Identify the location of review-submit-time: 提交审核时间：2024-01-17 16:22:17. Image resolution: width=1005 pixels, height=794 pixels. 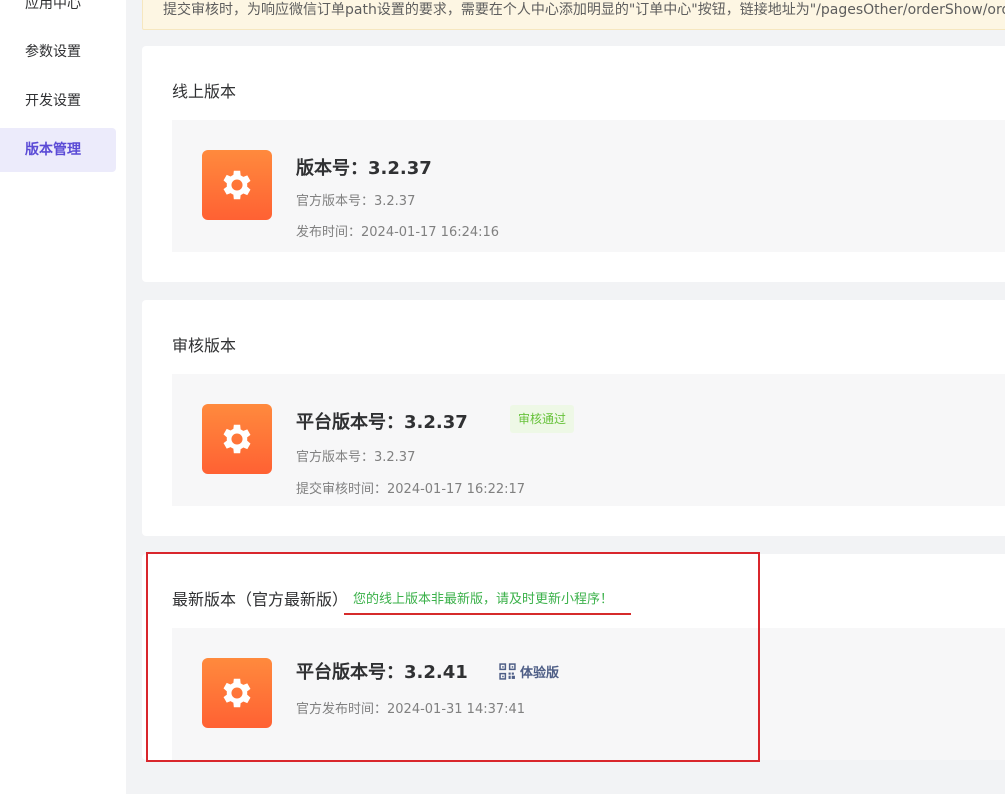
(411, 489).